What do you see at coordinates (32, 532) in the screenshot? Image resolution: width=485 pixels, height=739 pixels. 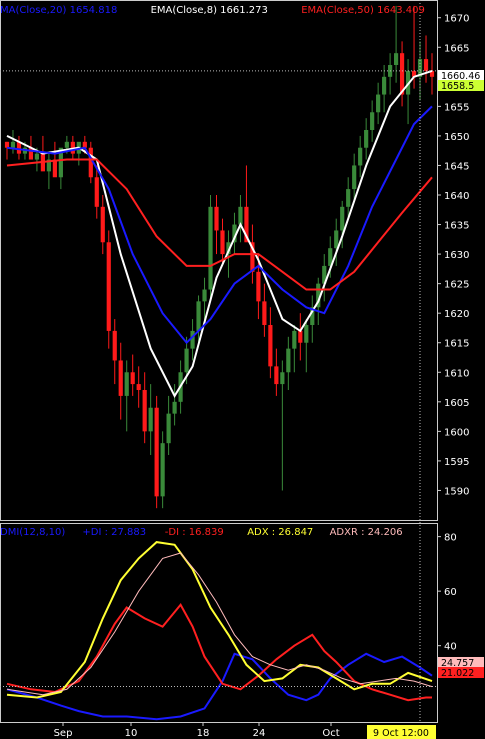 I see `dmi-legend-item: DMI(12,8,10)` at bounding box center [32, 532].